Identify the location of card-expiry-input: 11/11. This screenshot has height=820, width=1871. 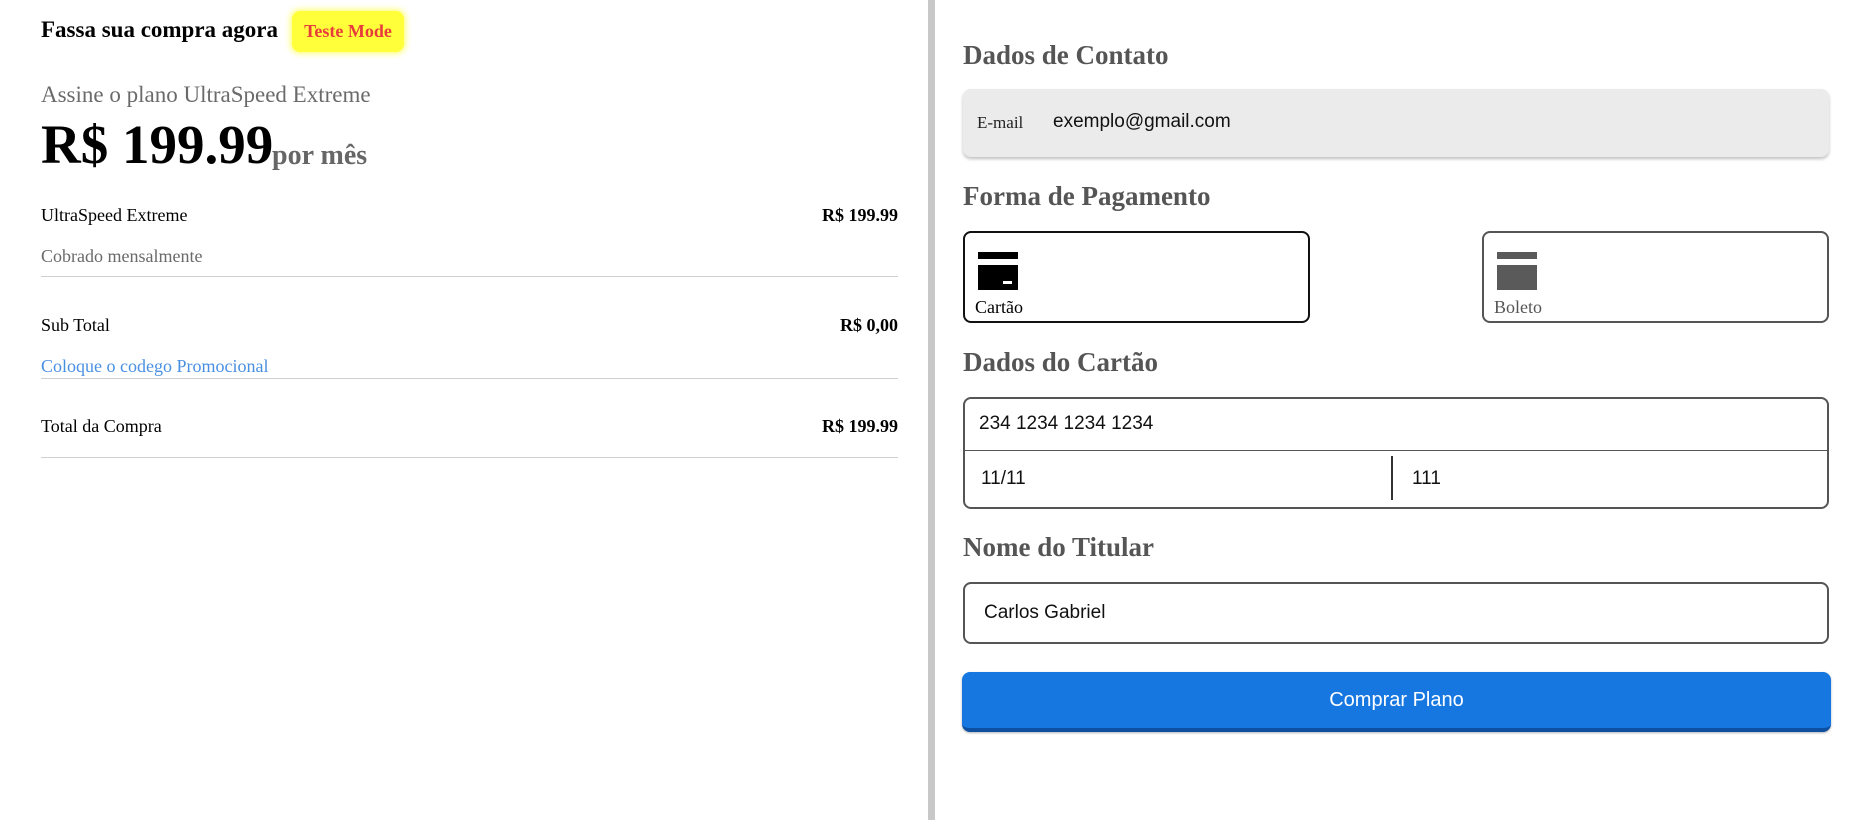
(1003, 479).